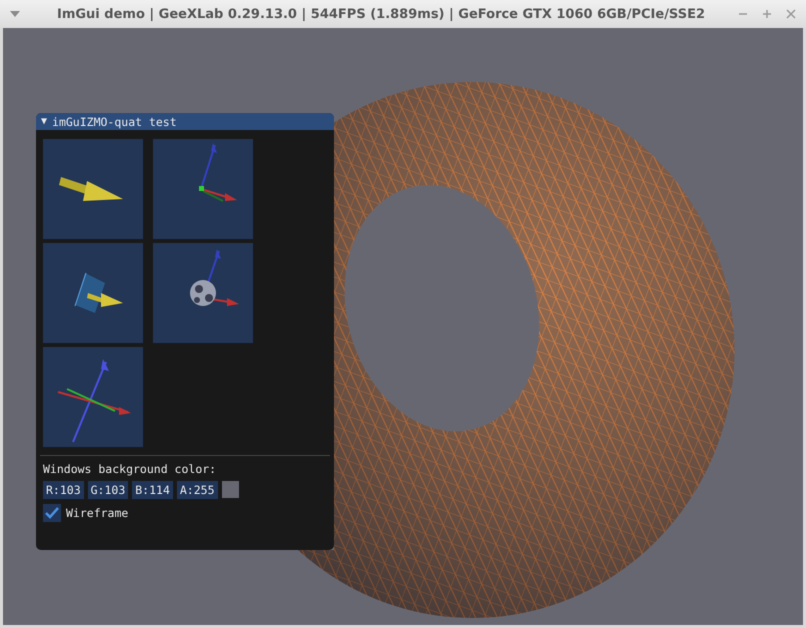 This screenshot has height=628, width=806. Describe the element at coordinates (197, 490) in the screenshot. I see `color-channel-field: A:255` at that location.